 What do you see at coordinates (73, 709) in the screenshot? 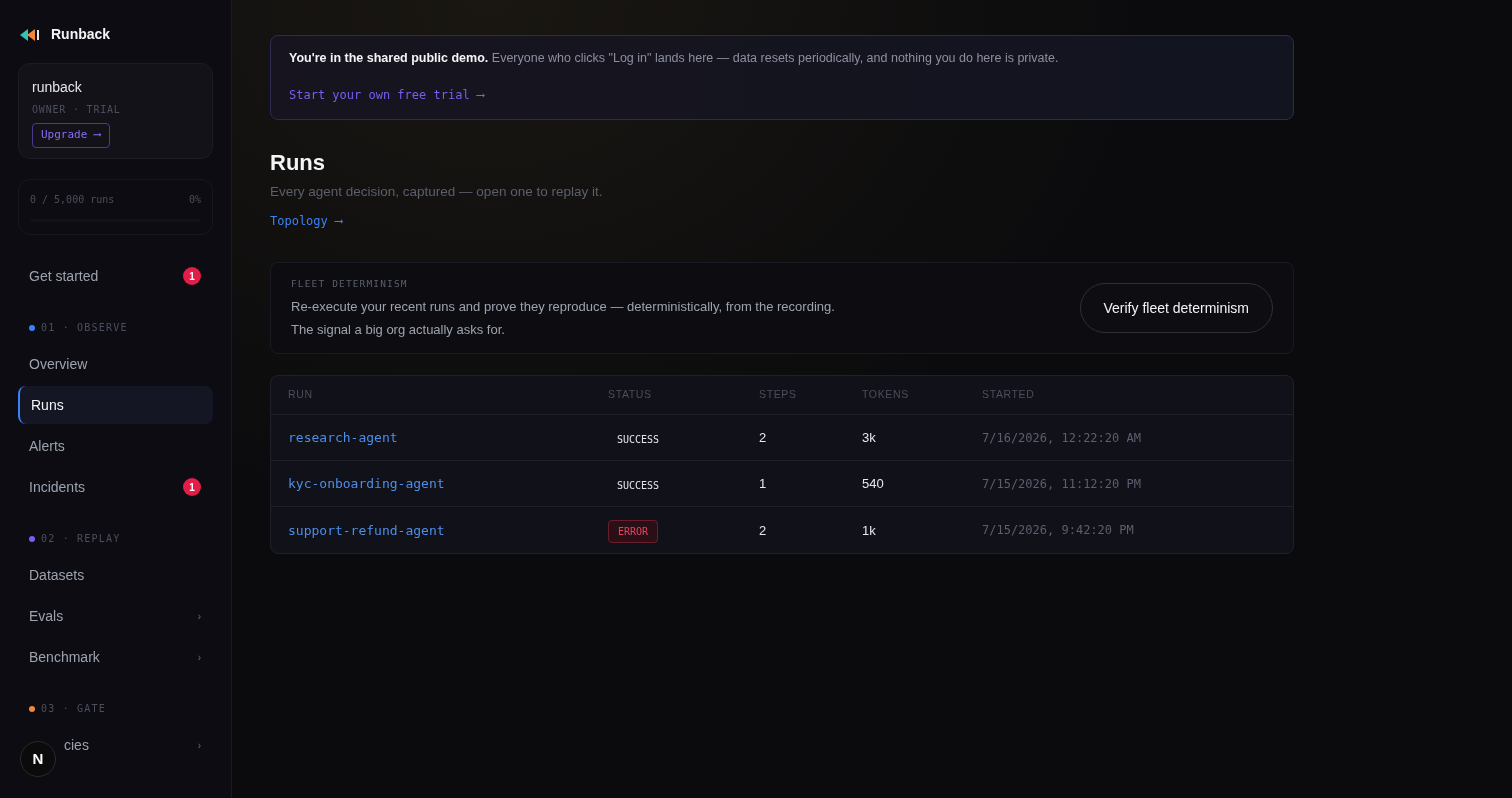
I see `section-label: 03 · GATE` at bounding box center [73, 709].